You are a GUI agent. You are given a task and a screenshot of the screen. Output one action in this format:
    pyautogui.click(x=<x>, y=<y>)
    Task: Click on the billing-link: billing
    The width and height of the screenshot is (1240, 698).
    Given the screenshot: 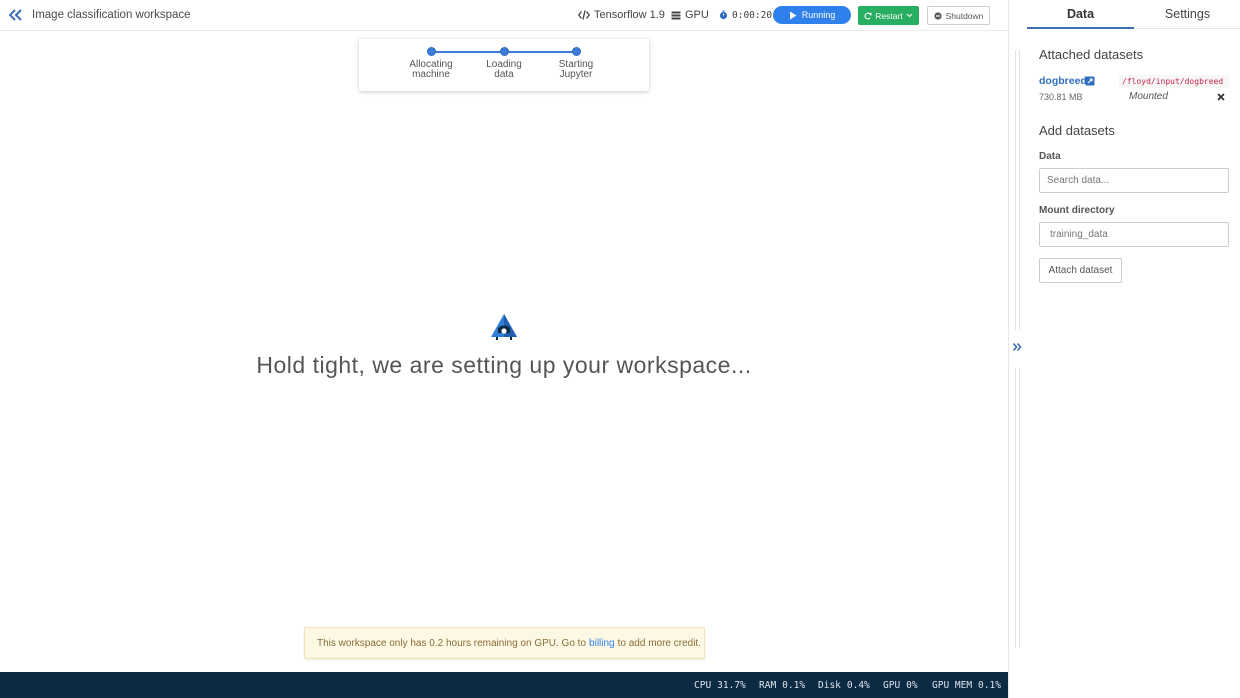 What is the action you would take?
    pyautogui.click(x=602, y=643)
    